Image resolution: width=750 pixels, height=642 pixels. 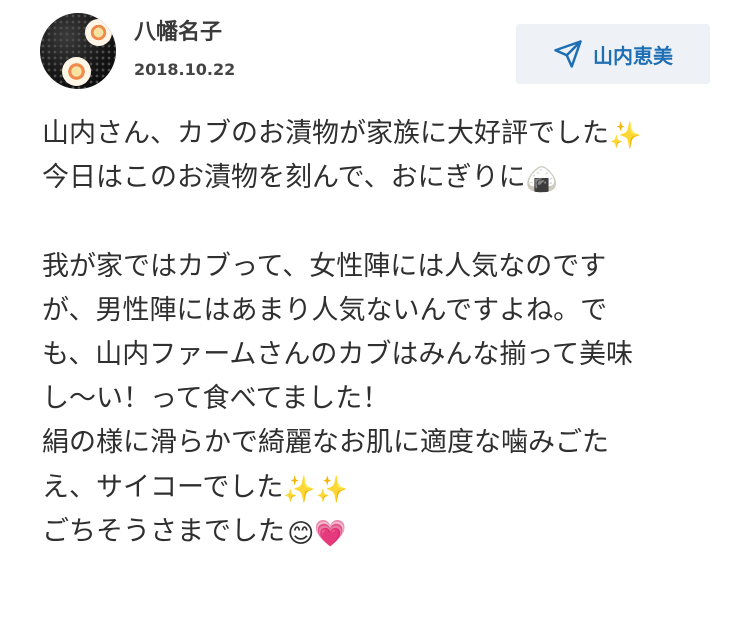 I want to click on message-line: 絹の様に滑らかで綺麗なお肌に適度な噛みごた, so click(x=377, y=443).